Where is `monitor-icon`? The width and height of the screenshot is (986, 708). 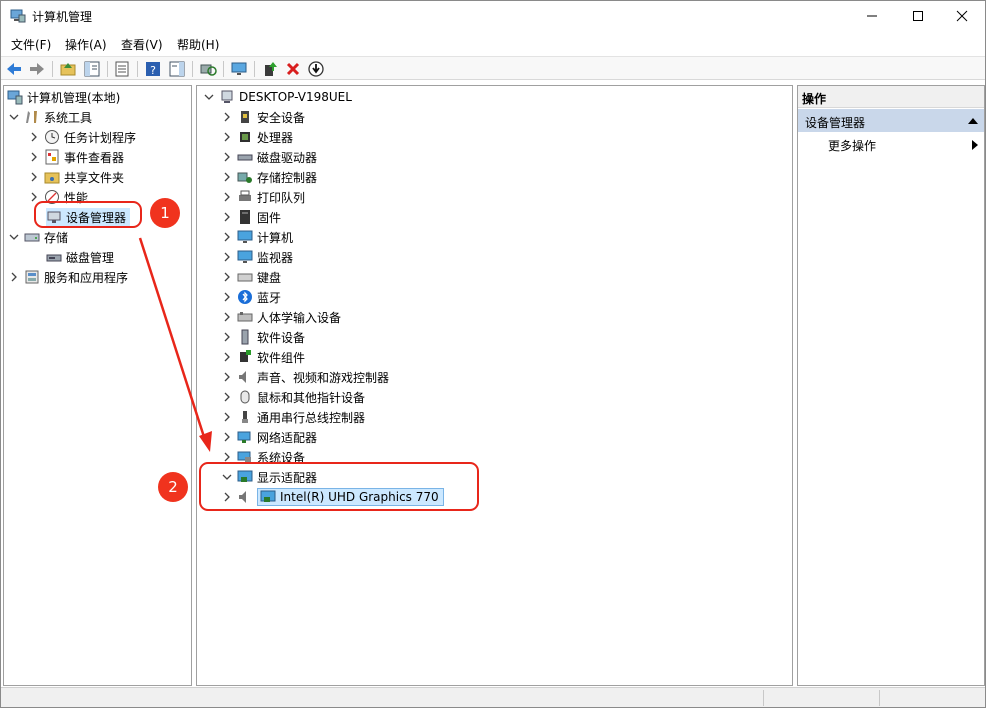
monitor-icon is located at coordinates (239, 69).